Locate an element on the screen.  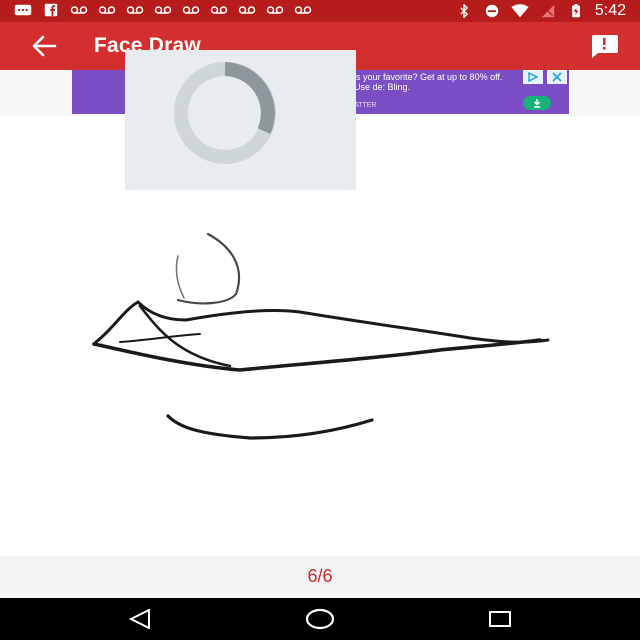
nav-recents-button is located at coordinates (500, 619).